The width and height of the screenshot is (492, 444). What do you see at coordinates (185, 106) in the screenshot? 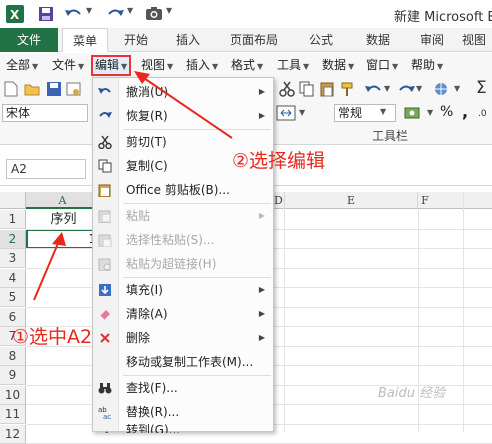
I see `arrow-step2-line` at bounding box center [185, 106].